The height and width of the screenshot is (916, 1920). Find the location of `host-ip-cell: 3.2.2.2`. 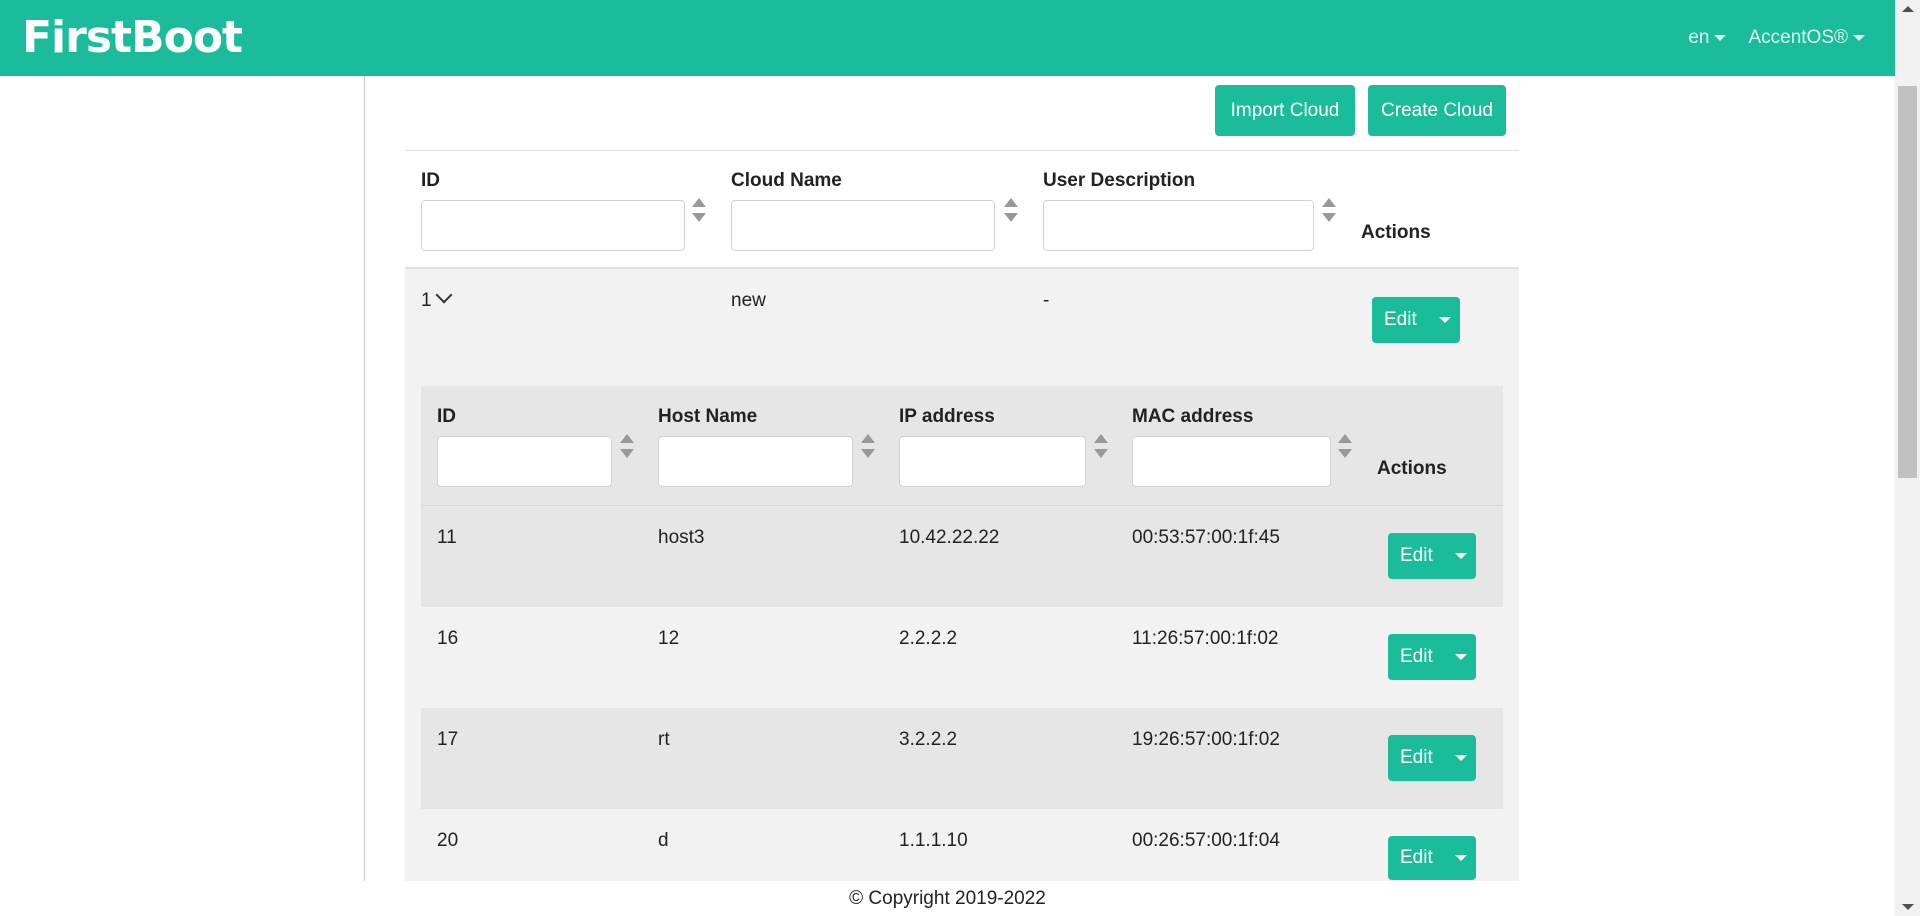

host-ip-cell: 3.2.2.2 is located at coordinates (928, 739).